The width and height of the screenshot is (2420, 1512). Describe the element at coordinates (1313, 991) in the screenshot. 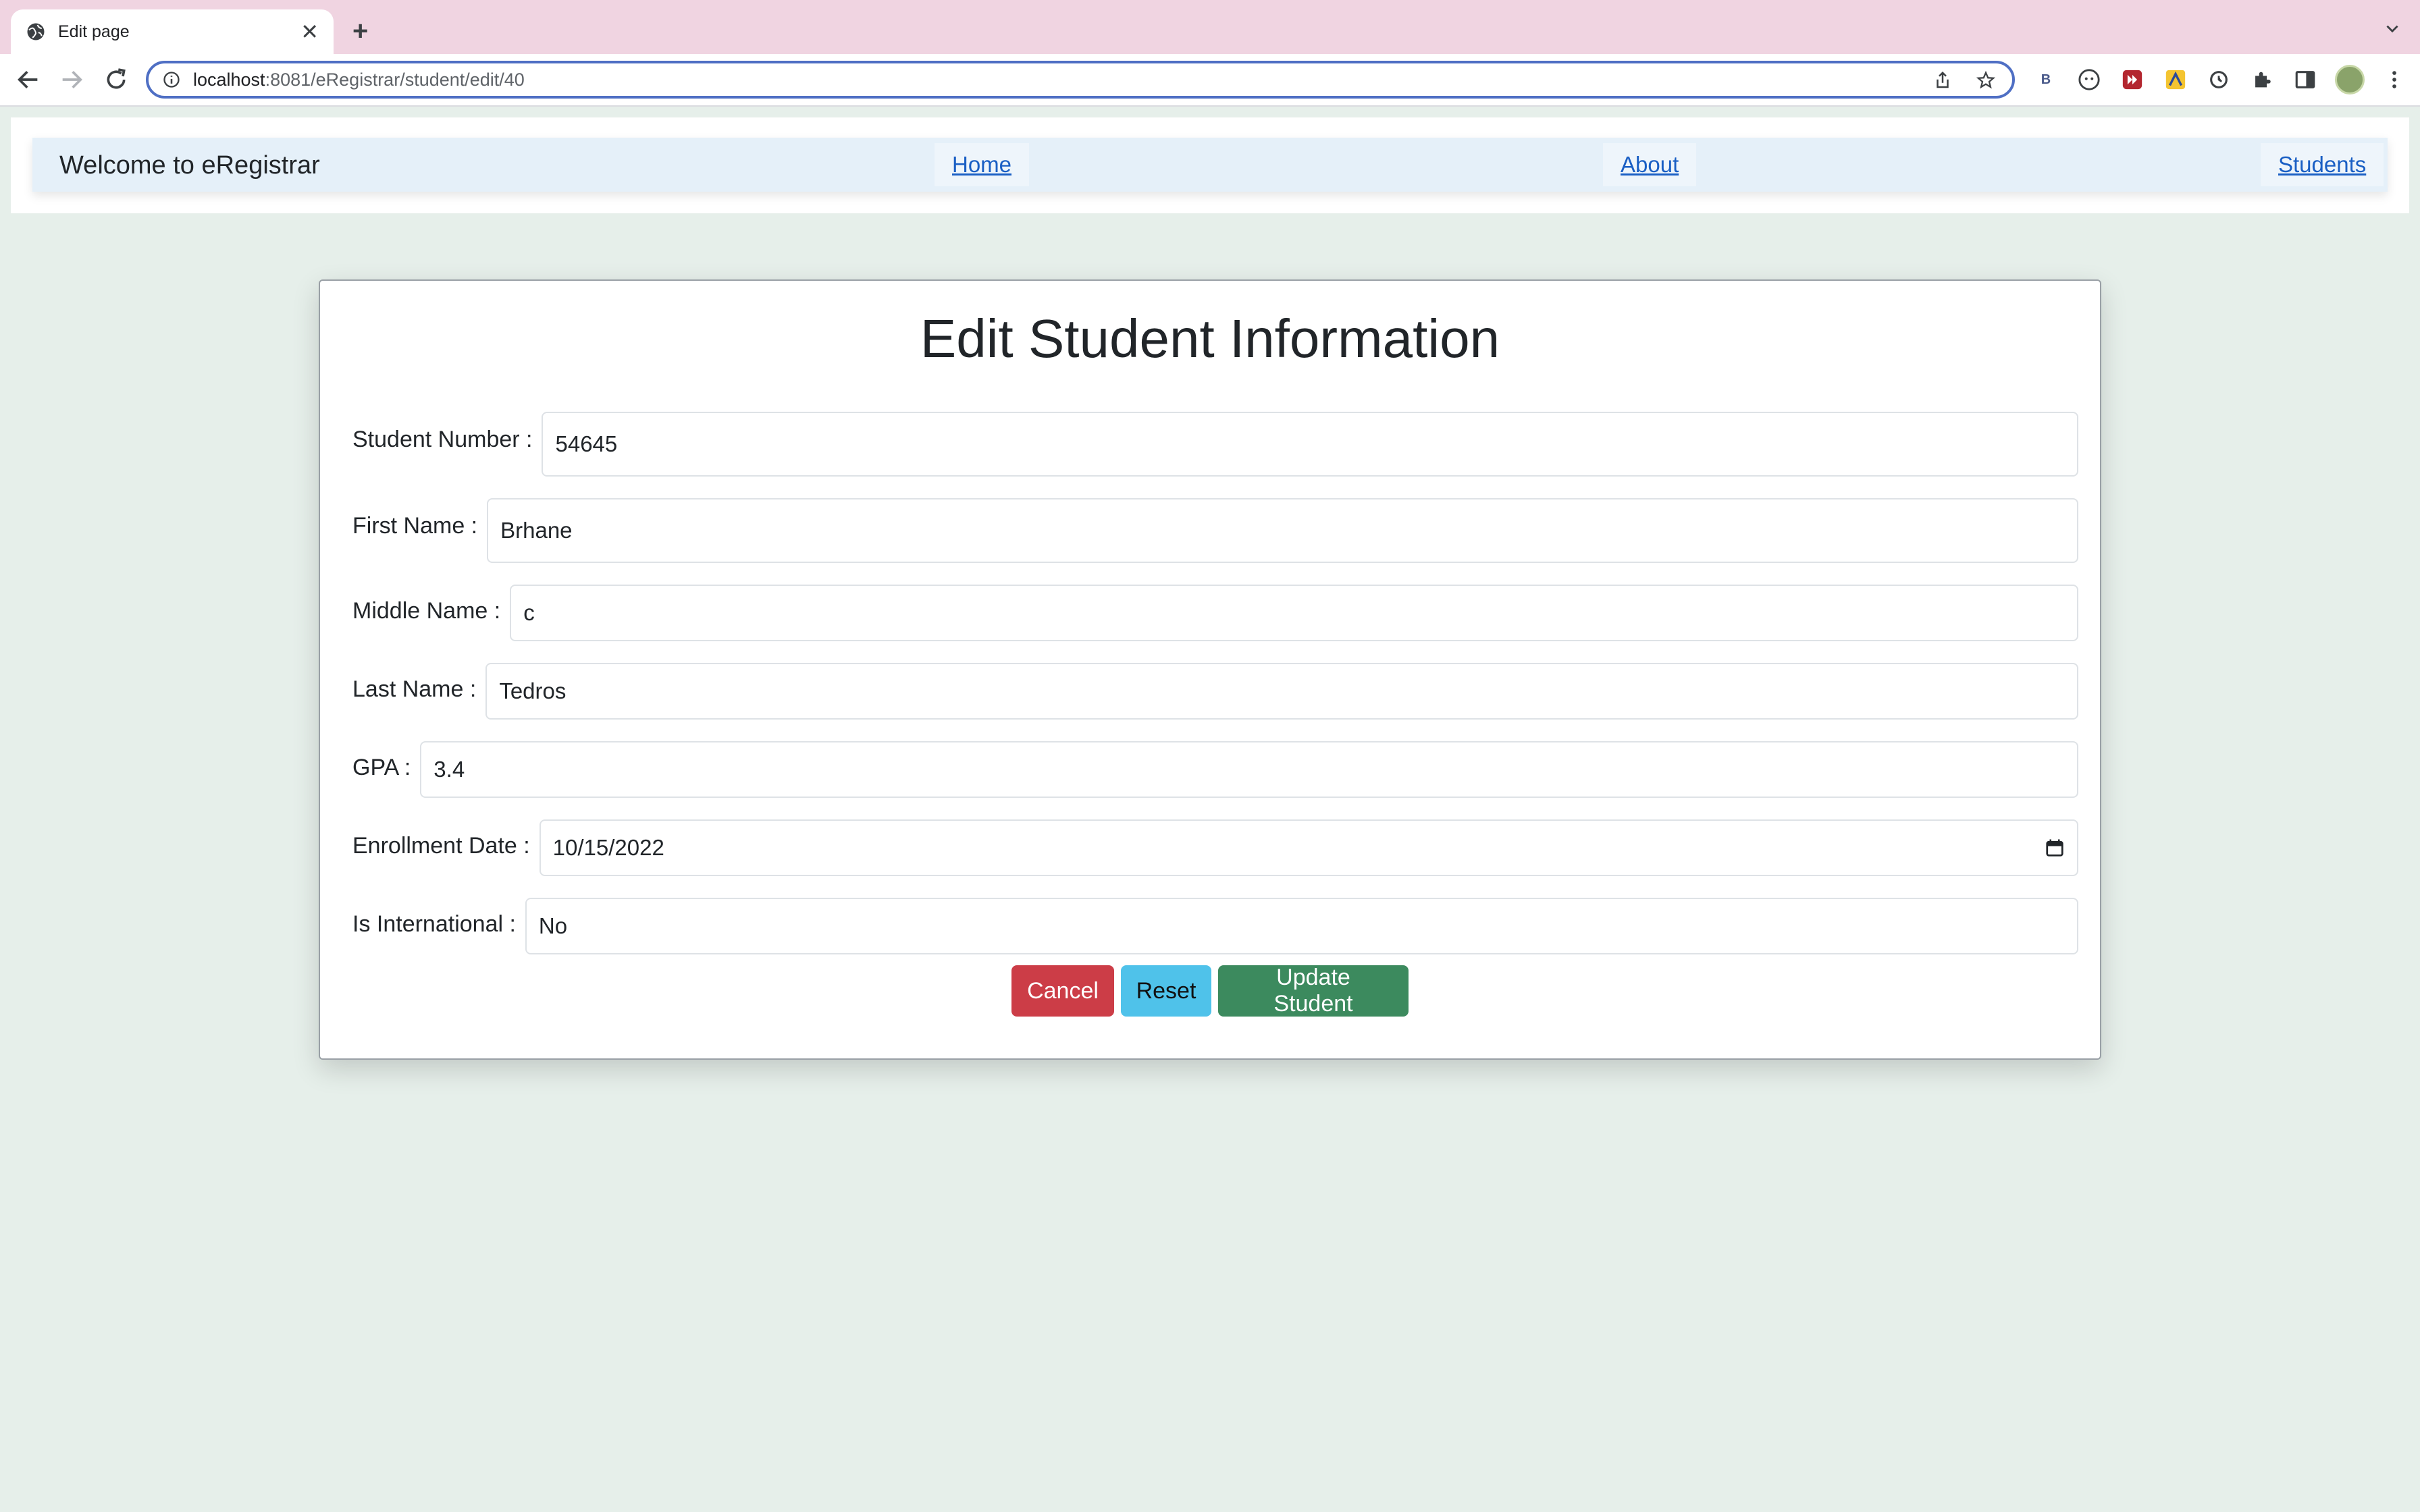

I see `update-student-button: Update Student` at that location.